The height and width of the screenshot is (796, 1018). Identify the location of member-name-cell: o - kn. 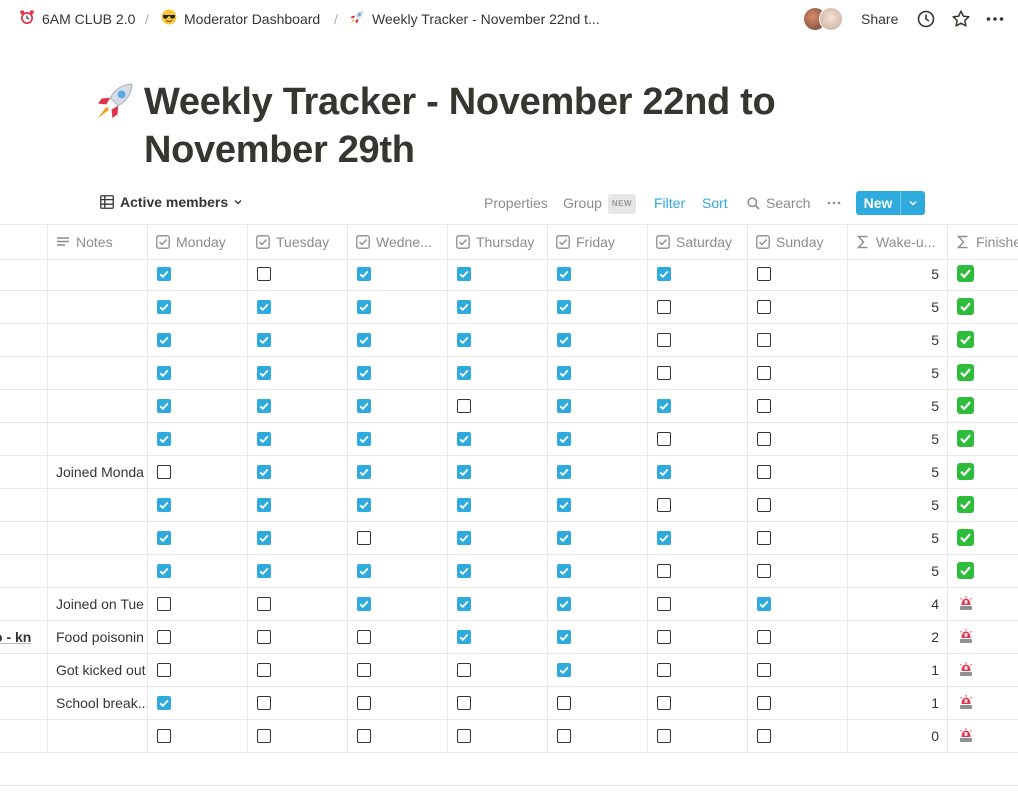
(23, 637).